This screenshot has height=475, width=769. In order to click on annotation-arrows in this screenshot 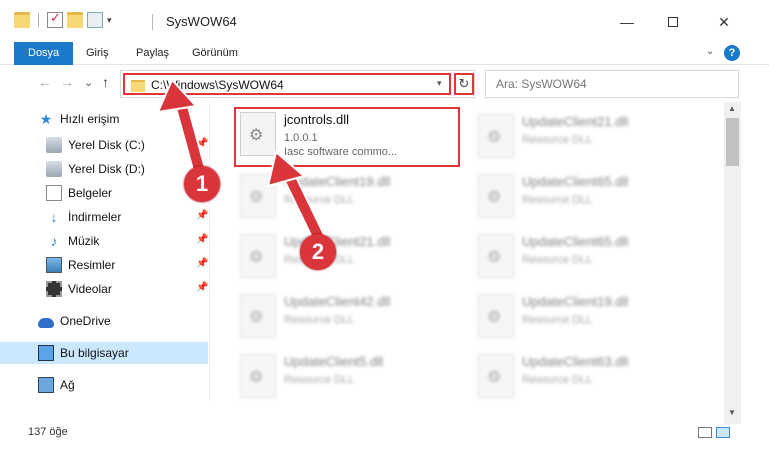, I will do `click(240, 160)`.